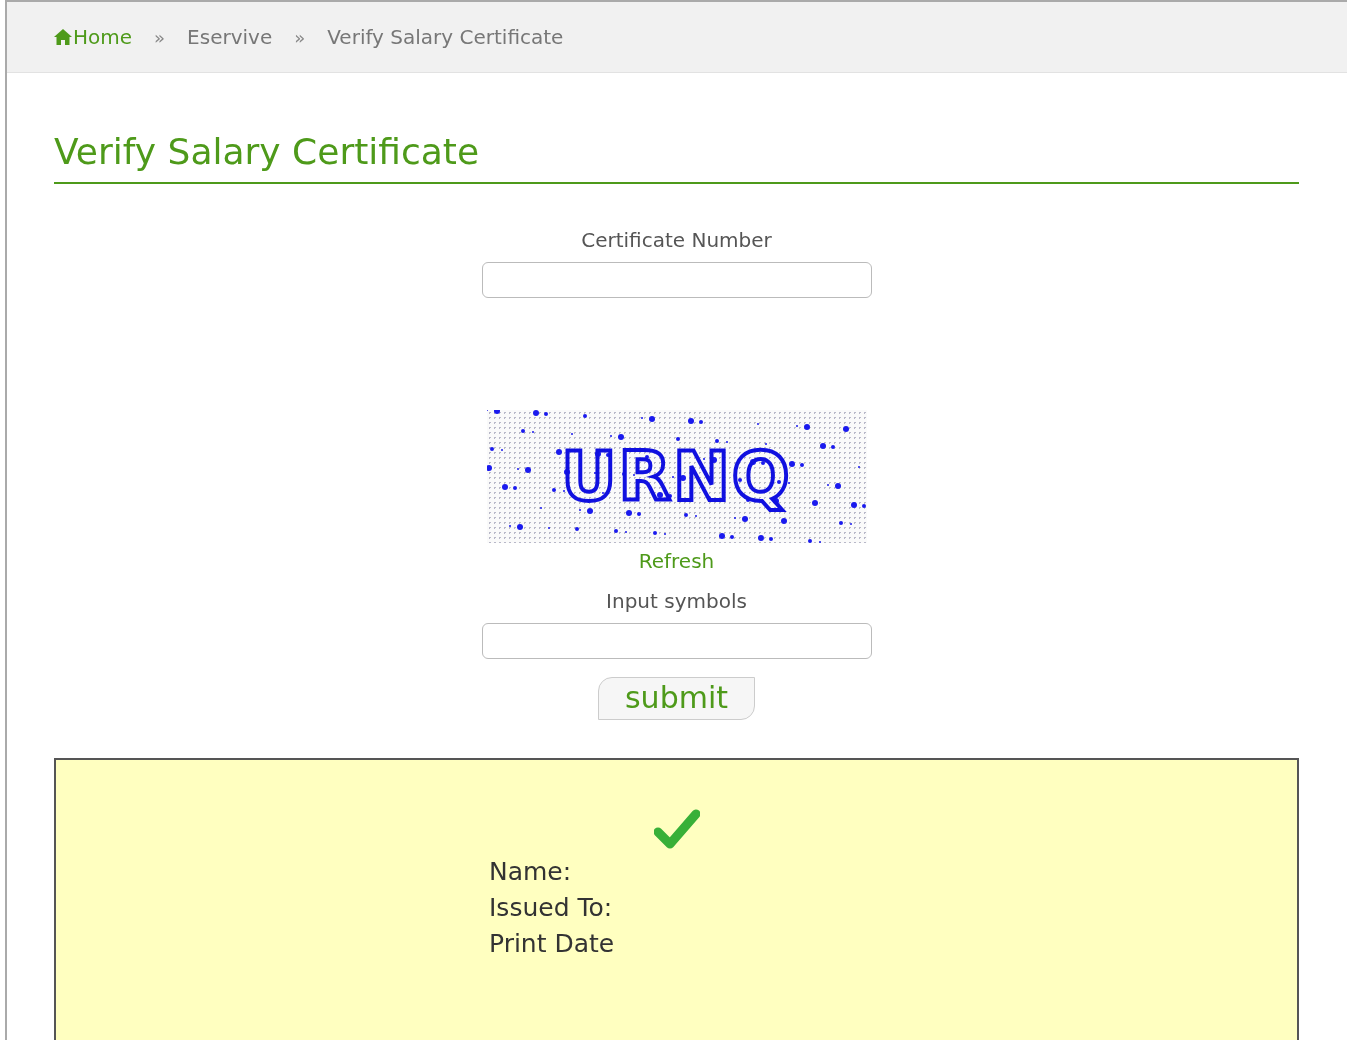  Describe the element at coordinates (676, 601) in the screenshot. I see `field-label: Input symbols` at that location.